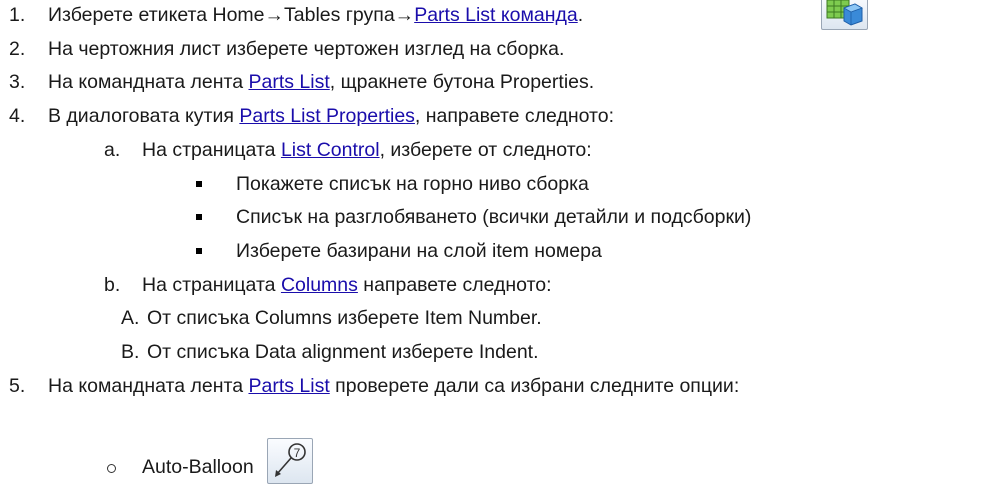 The height and width of the screenshot is (494, 1008). What do you see at coordinates (17, 49) in the screenshot?
I see `step-number: 2.` at bounding box center [17, 49].